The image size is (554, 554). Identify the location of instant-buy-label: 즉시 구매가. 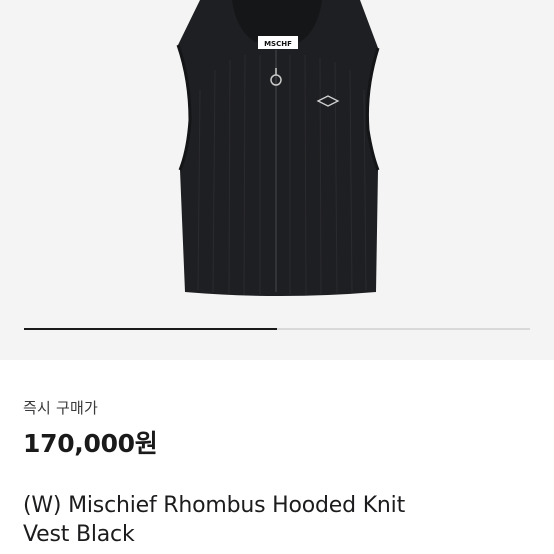
(60, 408).